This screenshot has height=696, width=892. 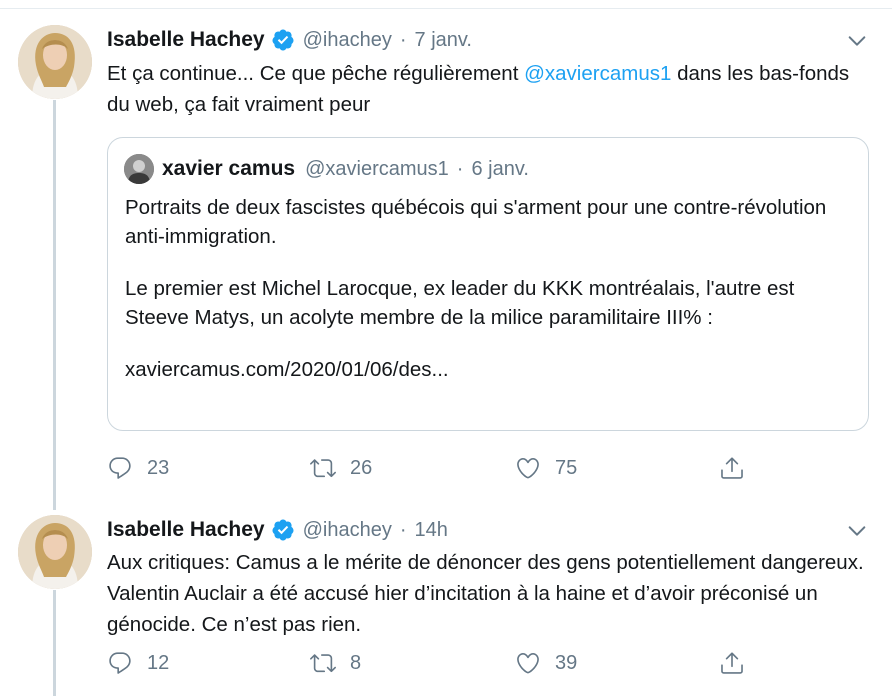 What do you see at coordinates (356, 662) in the screenshot?
I see `retweet-count: 8` at bounding box center [356, 662].